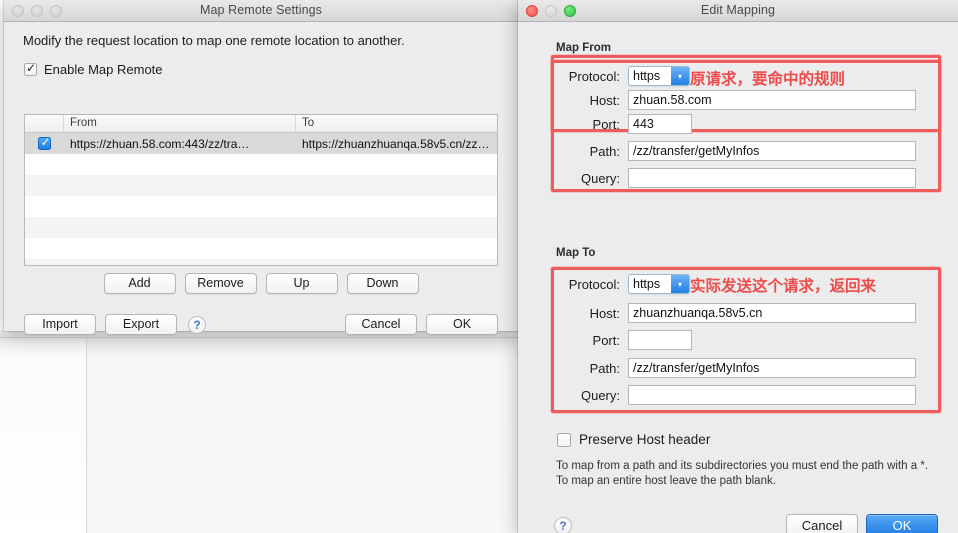  Describe the element at coordinates (60, 324) in the screenshot. I see `import-button: Import` at that location.